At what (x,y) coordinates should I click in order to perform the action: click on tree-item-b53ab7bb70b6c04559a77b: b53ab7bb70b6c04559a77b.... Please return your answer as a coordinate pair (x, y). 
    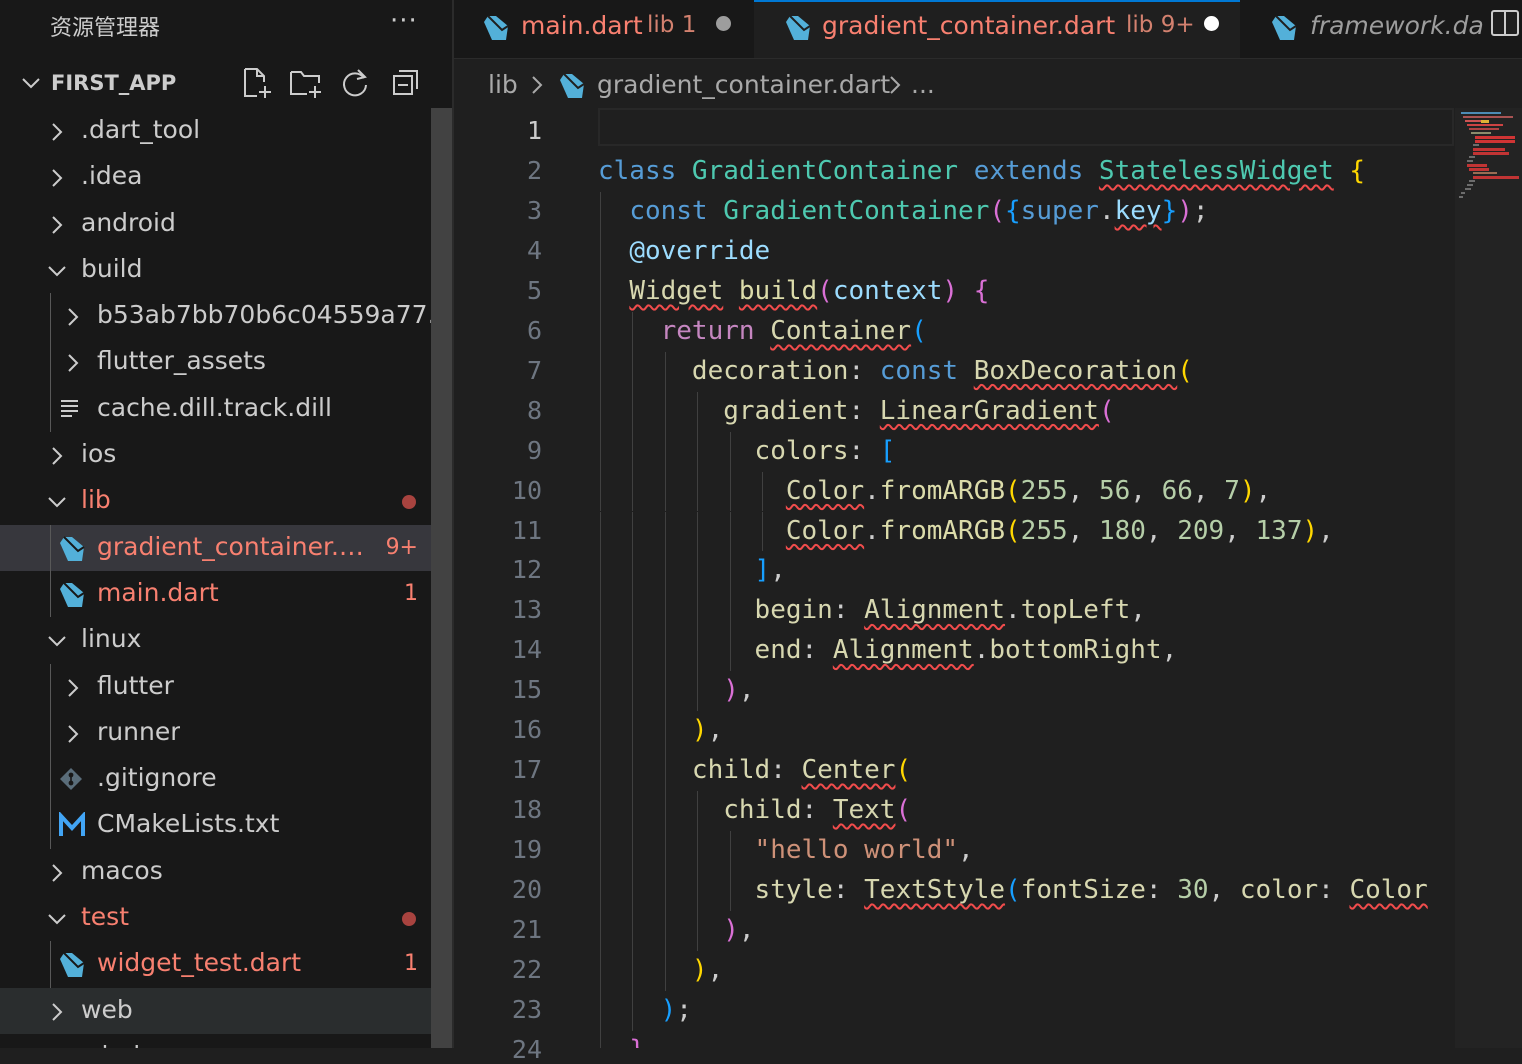
    Looking at the image, I should click on (226, 316).